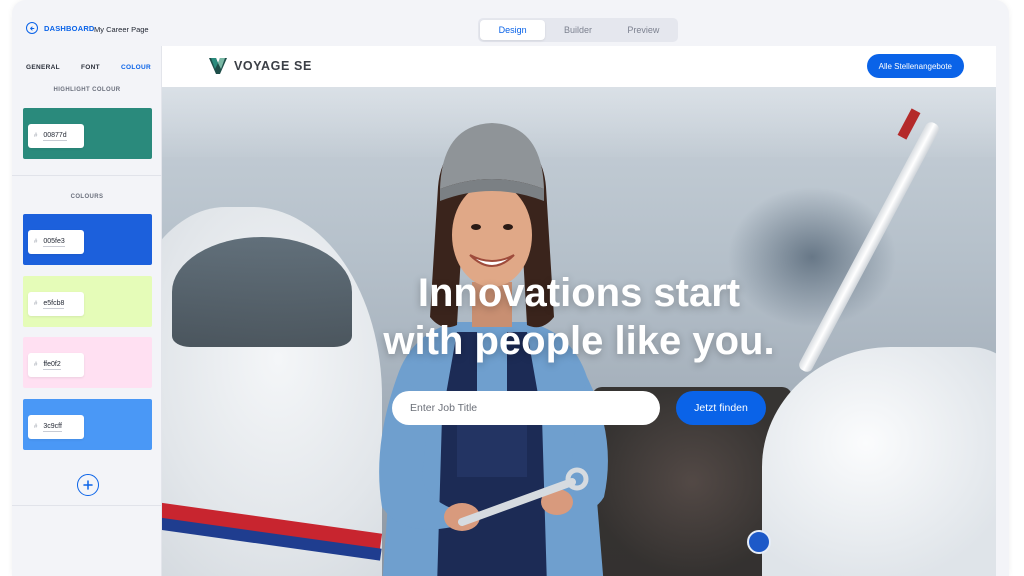  What do you see at coordinates (86, 58) in the screenshot?
I see `sidebar-tabs: GENERAL FONT COLOUR` at bounding box center [86, 58].